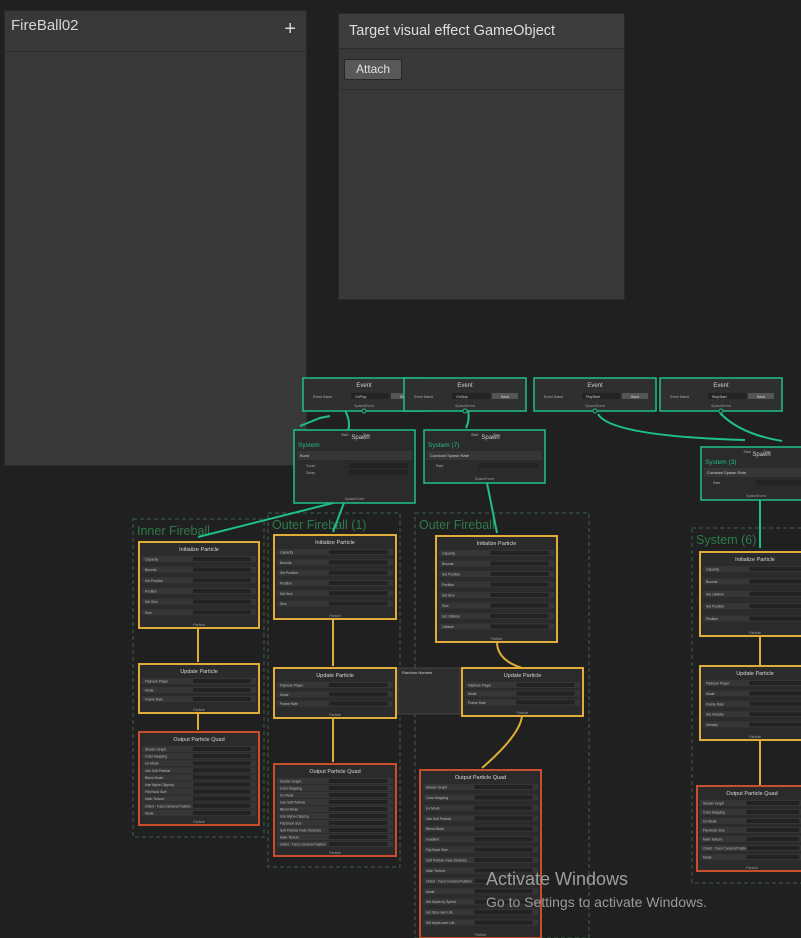 Image resolution: width=801 pixels, height=938 pixels. I want to click on outer1-update-row-label-2: Frame Rate, so click(289, 704).